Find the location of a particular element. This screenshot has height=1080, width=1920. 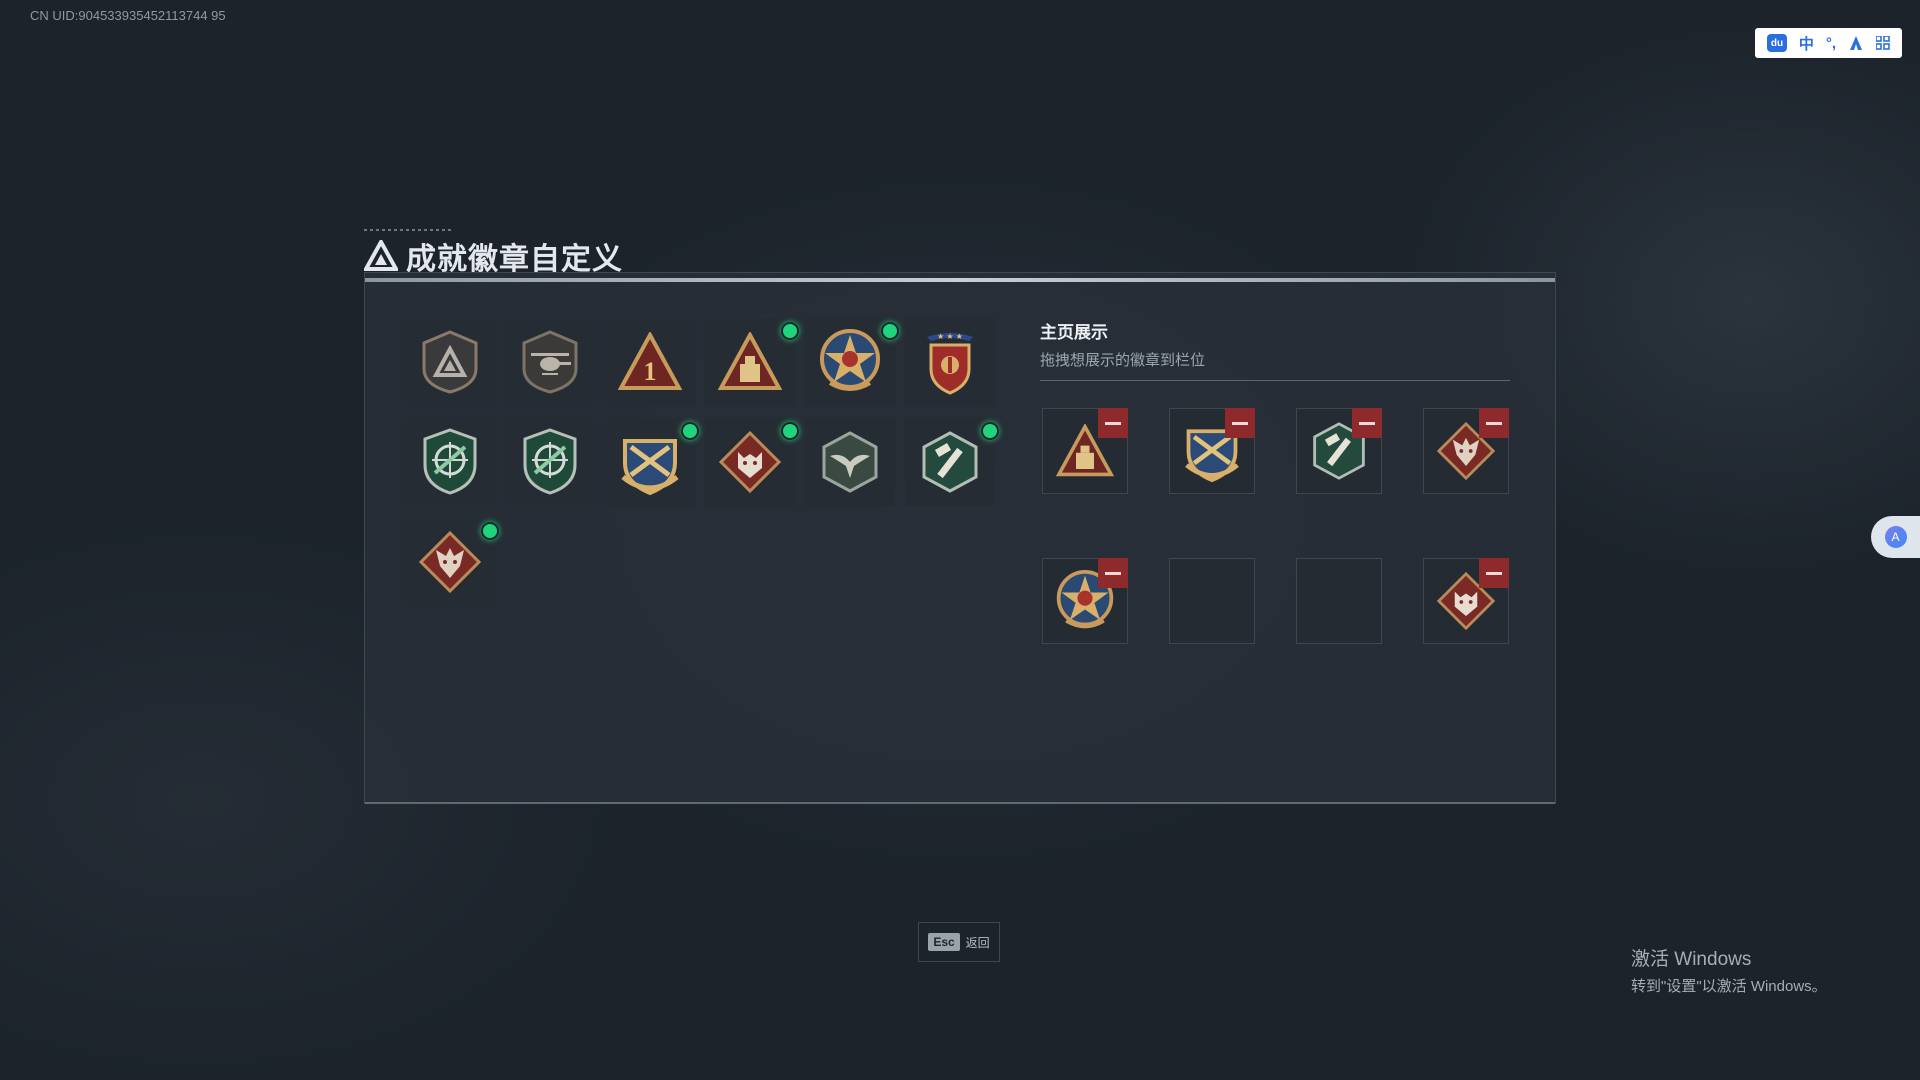

number-one-triangle-badge-icon: 1 is located at coordinates (650, 361).